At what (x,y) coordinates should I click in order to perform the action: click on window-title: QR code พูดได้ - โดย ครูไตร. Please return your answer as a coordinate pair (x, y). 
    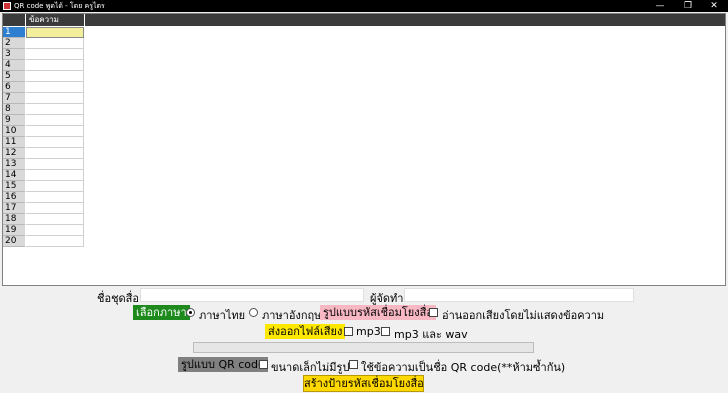
    Looking at the image, I should click on (59, 6).